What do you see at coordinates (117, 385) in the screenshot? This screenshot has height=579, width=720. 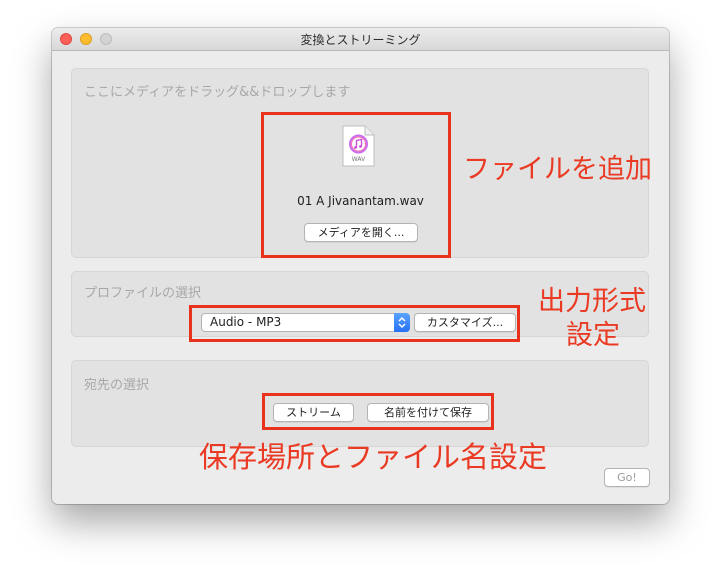 I see `destination-panel-label: 宛先の選択` at bounding box center [117, 385].